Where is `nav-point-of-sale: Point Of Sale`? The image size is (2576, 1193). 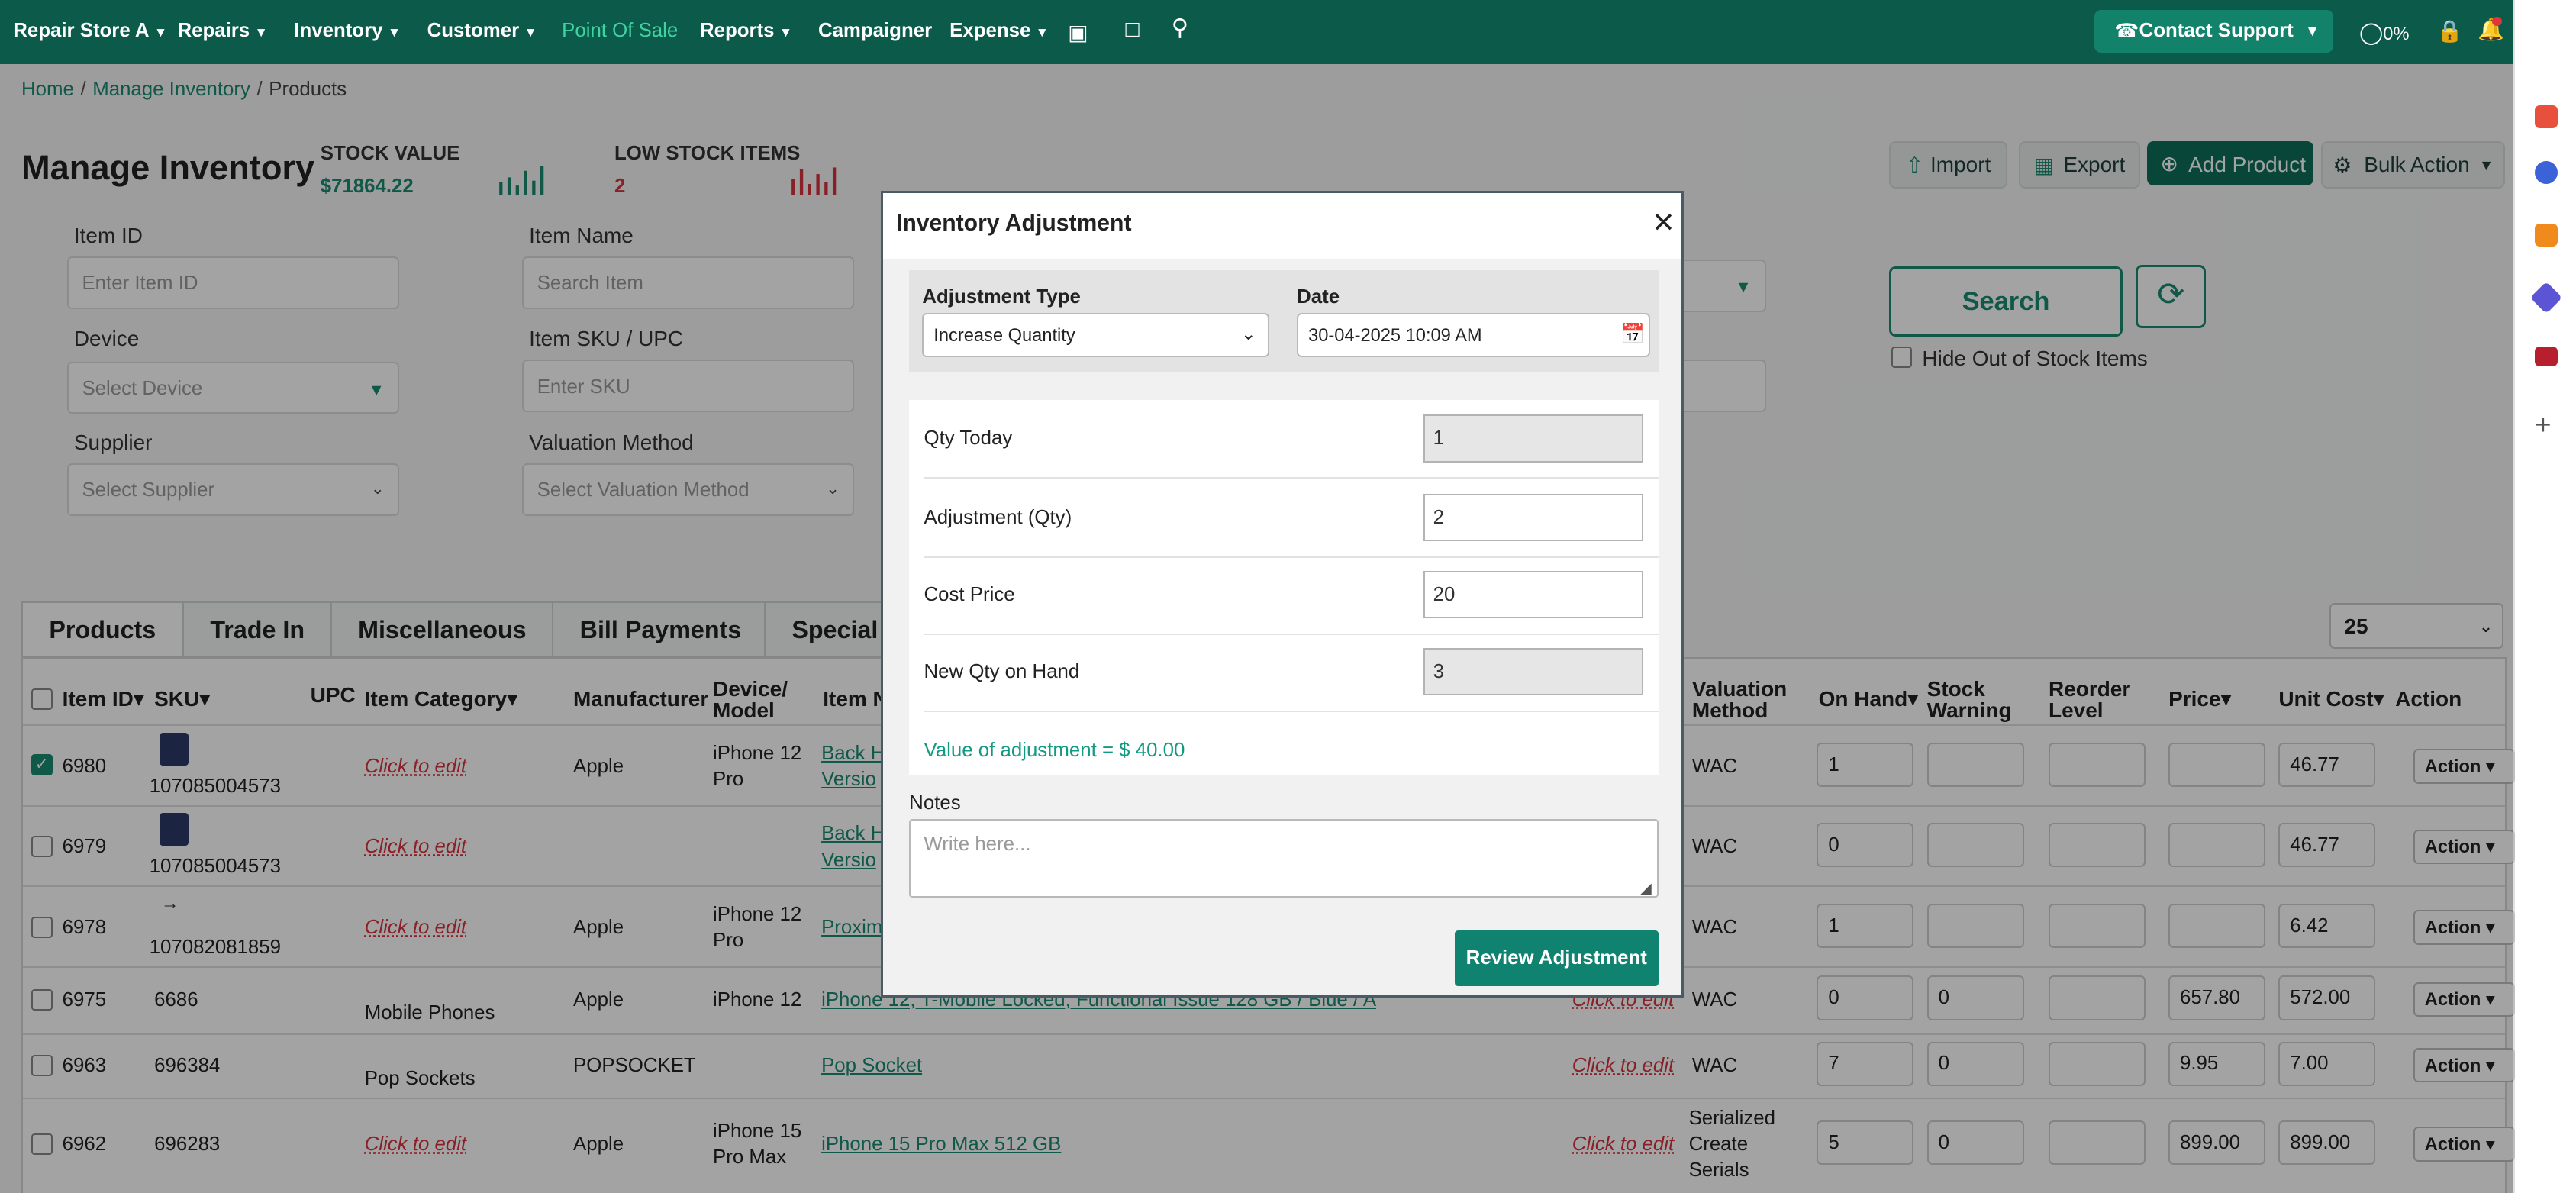
nav-point-of-sale: Point Of Sale is located at coordinates (620, 31).